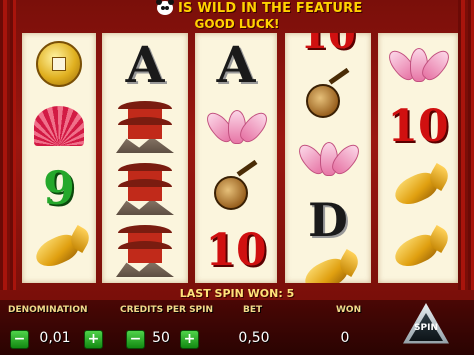  I want to click on credits-increase-button: +, so click(189, 339).